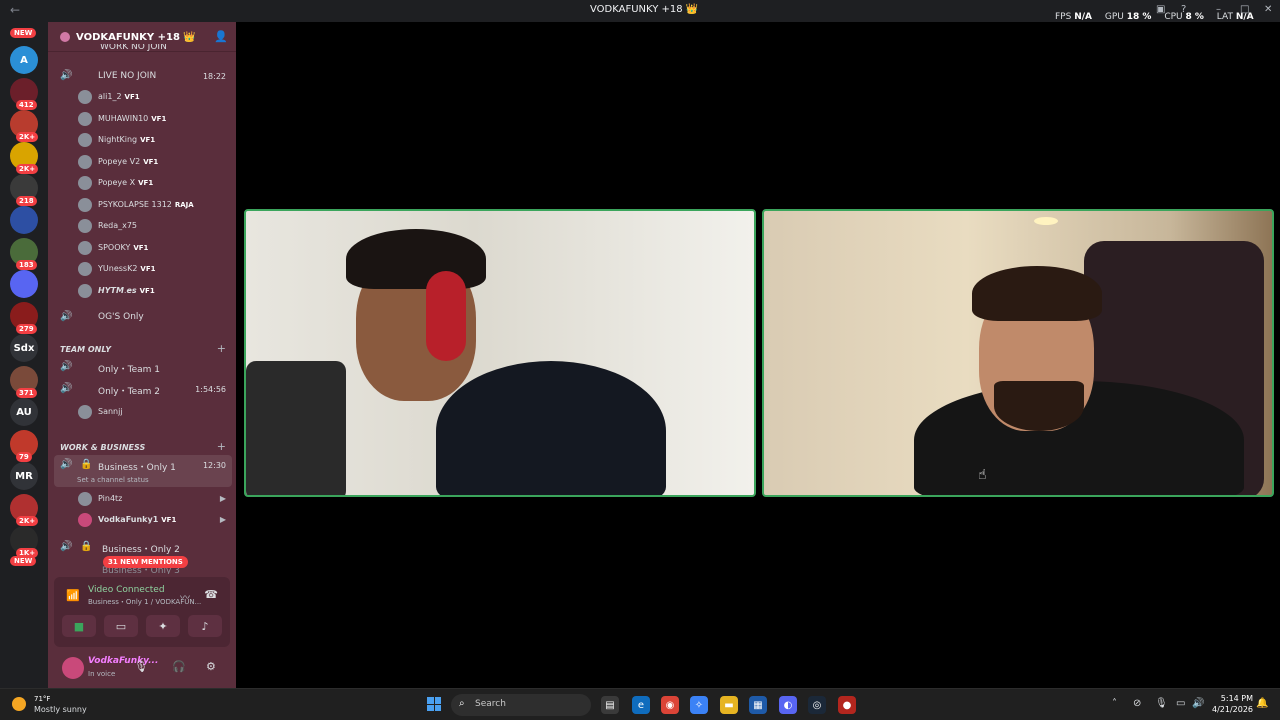 The image size is (1280, 720). I want to click on inbox-icon: ▣, so click(1160, 9).